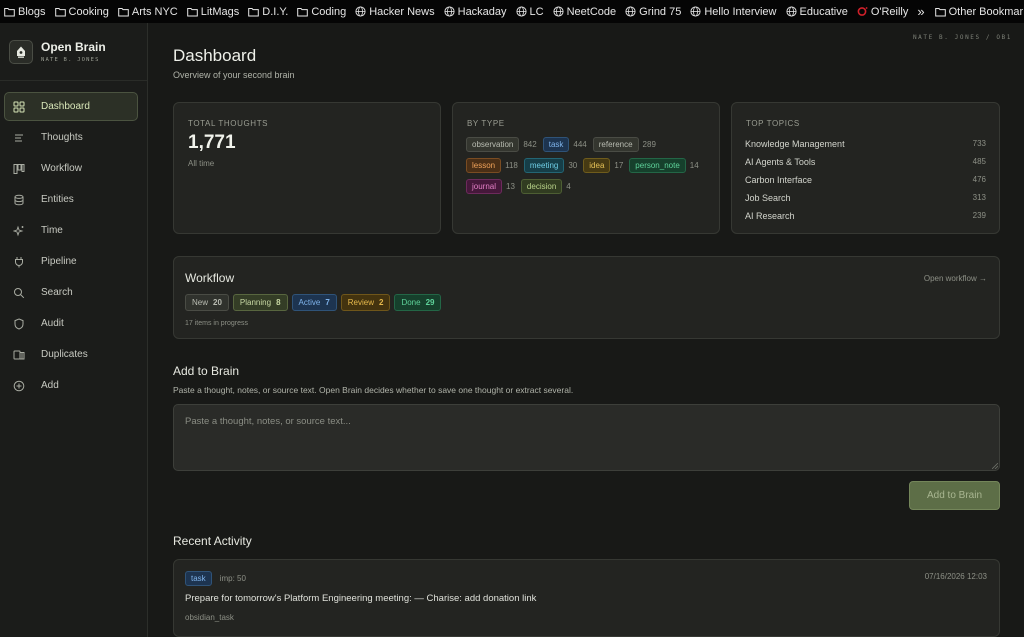  I want to click on thought-input, so click(586, 437).